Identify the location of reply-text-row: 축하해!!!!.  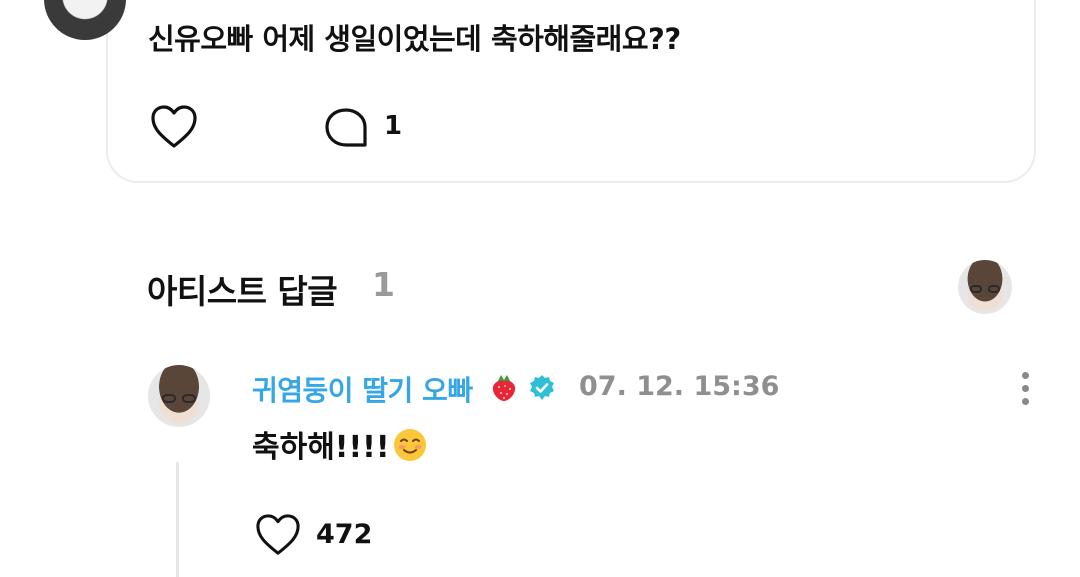
(340, 444).